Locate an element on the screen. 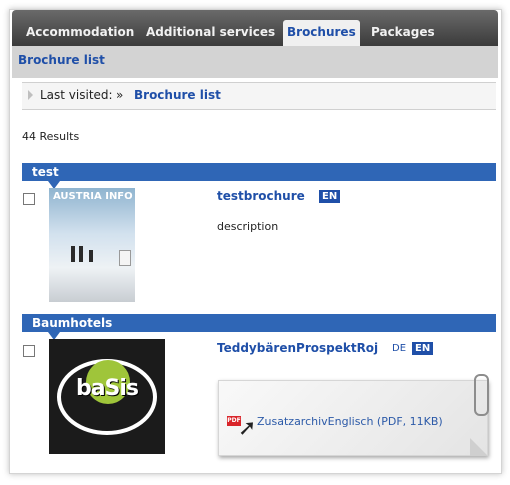 This screenshot has height=485, width=510. lang-badge-de: DE is located at coordinates (399, 348).